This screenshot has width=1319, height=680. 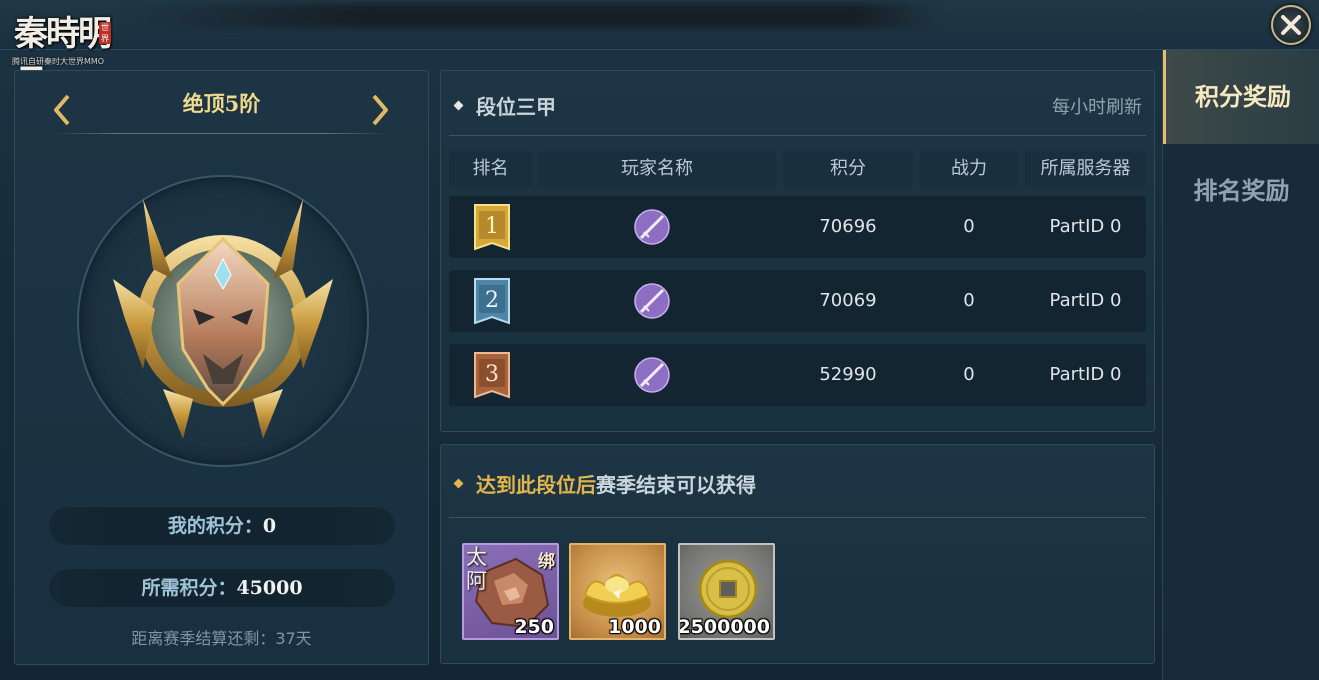 I want to click on col-power: 战力, so click(x=969, y=169).